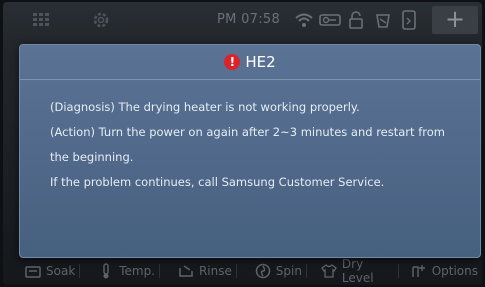  I want to click on clock-time: PM 07:58, so click(249, 19).